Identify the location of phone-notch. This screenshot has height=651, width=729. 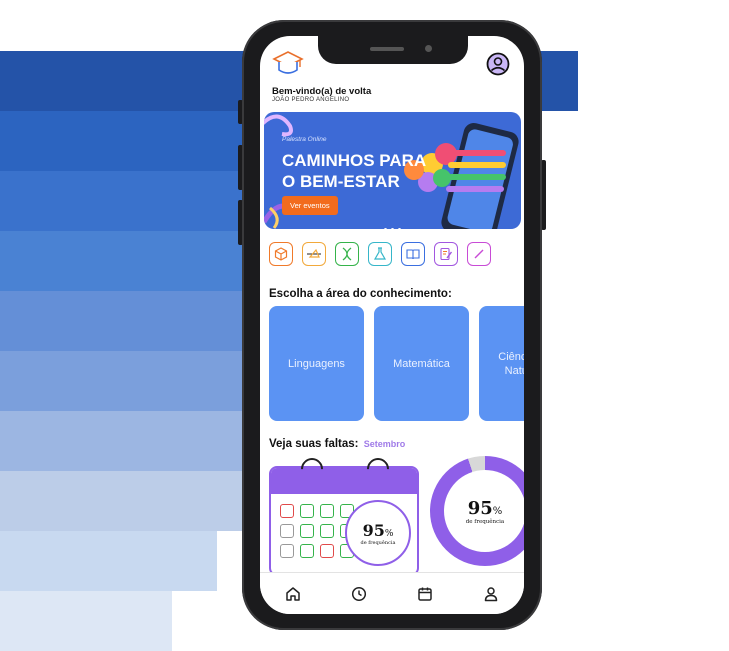
(393, 50).